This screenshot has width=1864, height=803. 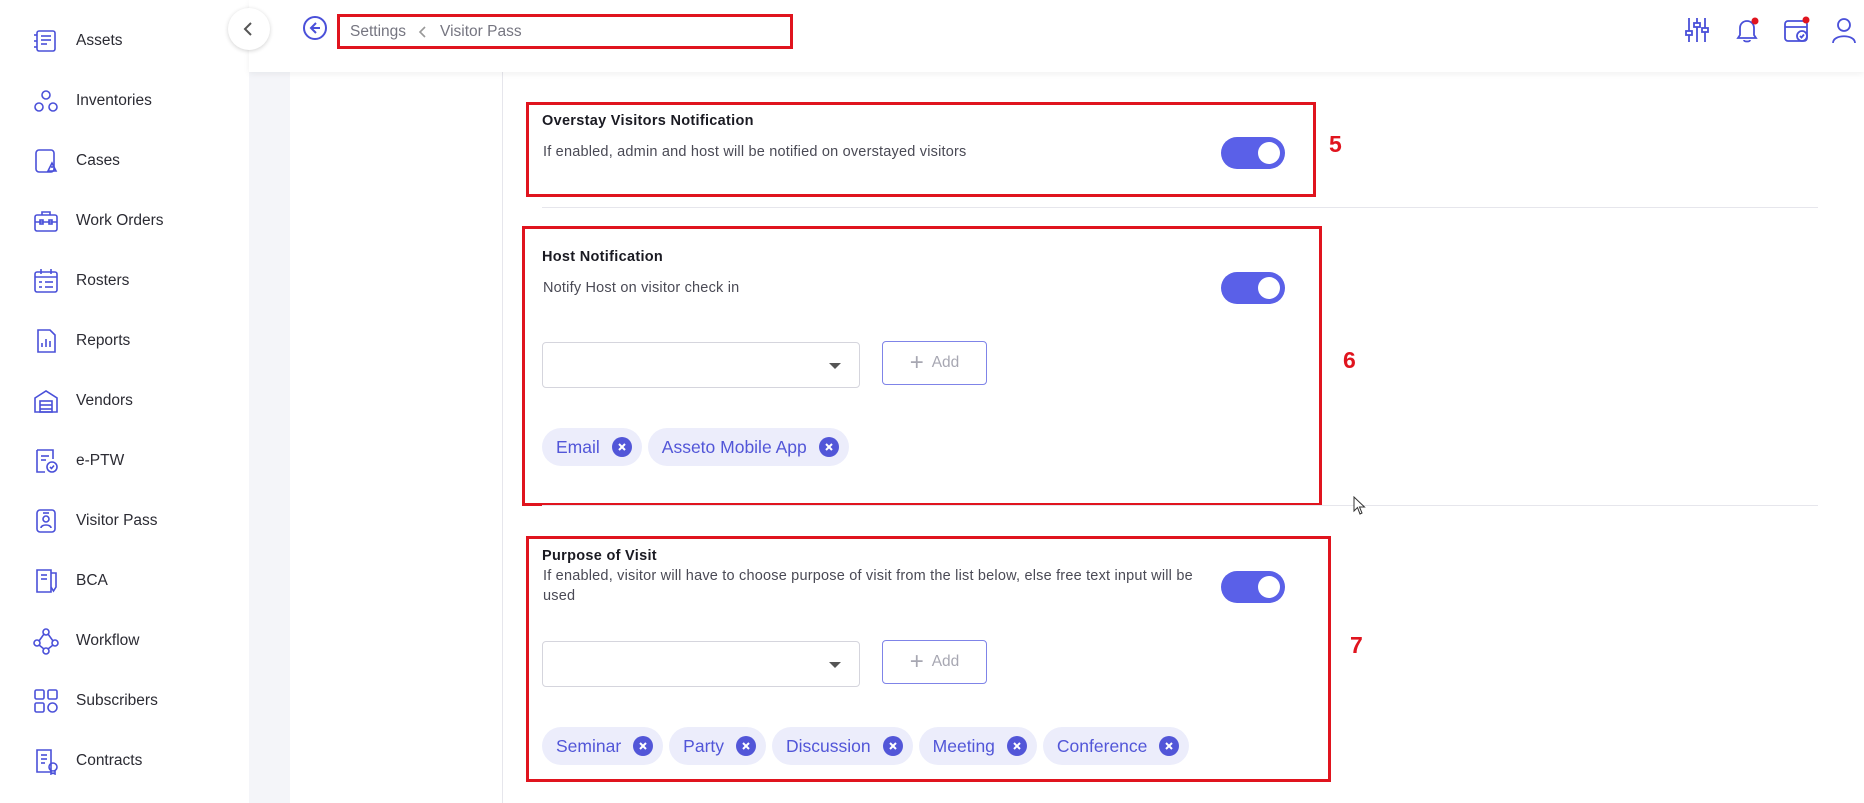 I want to click on purpose-add-button: + Add, so click(x=934, y=662).